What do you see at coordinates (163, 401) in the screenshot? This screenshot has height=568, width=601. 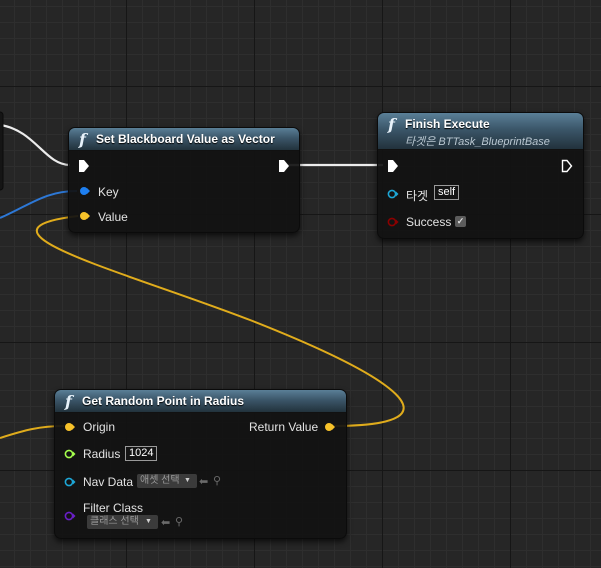 I see `node-title: Get Random Point in Radius` at bounding box center [163, 401].